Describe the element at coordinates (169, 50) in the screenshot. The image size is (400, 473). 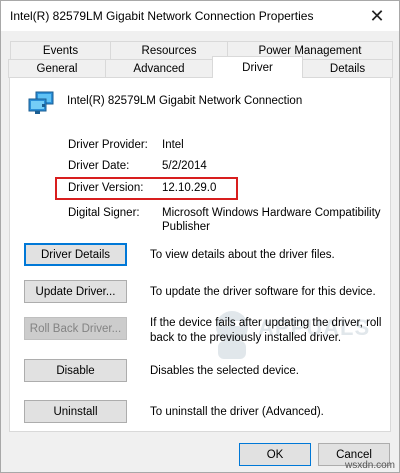
I see `tab-resources: Resources` at that location.